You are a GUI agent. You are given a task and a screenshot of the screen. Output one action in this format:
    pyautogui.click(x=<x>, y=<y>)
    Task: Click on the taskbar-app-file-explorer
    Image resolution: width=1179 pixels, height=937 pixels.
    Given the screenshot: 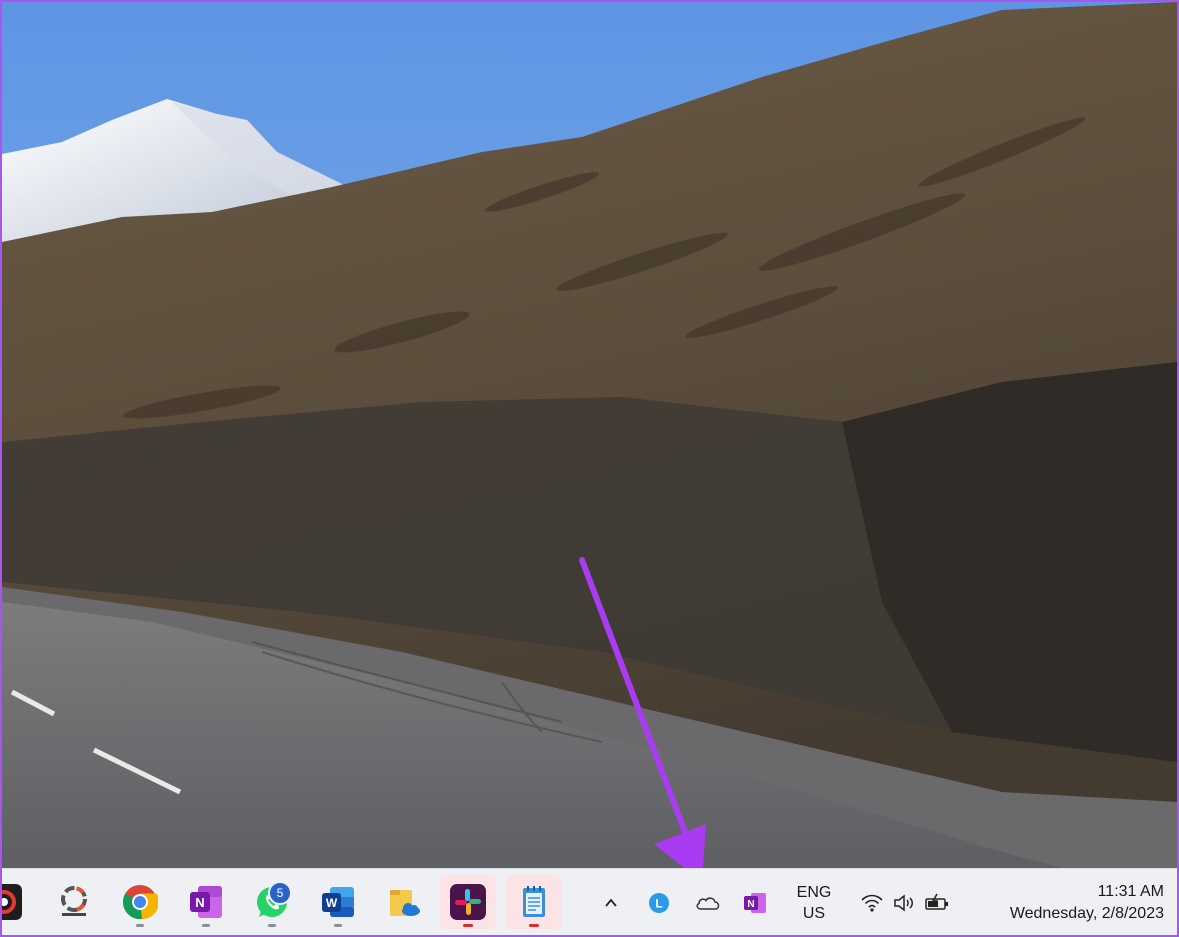 What is the action you would take?
    pyautogui.click(x=404, y=902)
    